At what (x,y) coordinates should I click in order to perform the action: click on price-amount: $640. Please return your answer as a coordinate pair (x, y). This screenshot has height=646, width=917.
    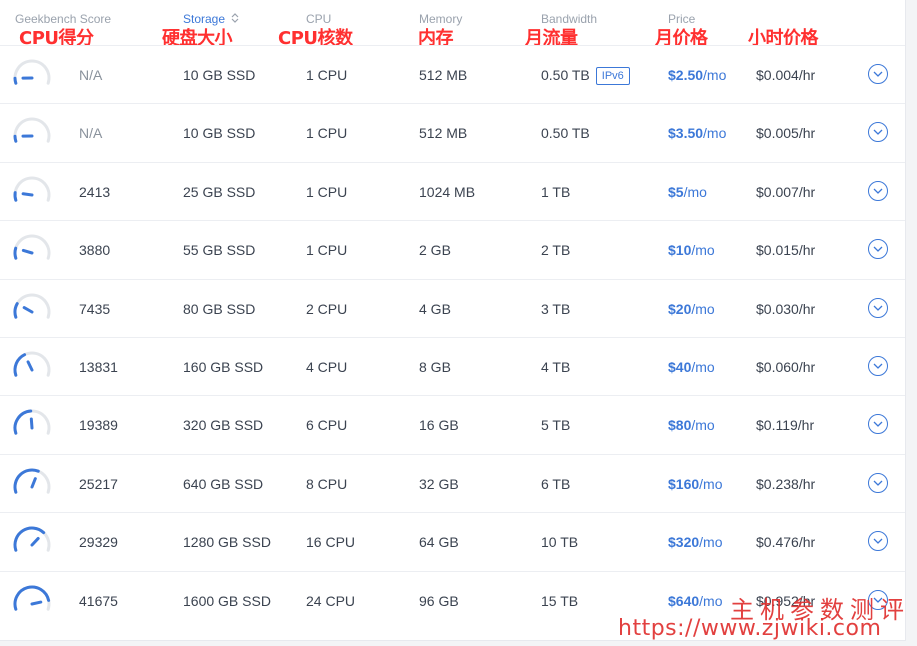
    Looking at the image, I should click on (684, 600).